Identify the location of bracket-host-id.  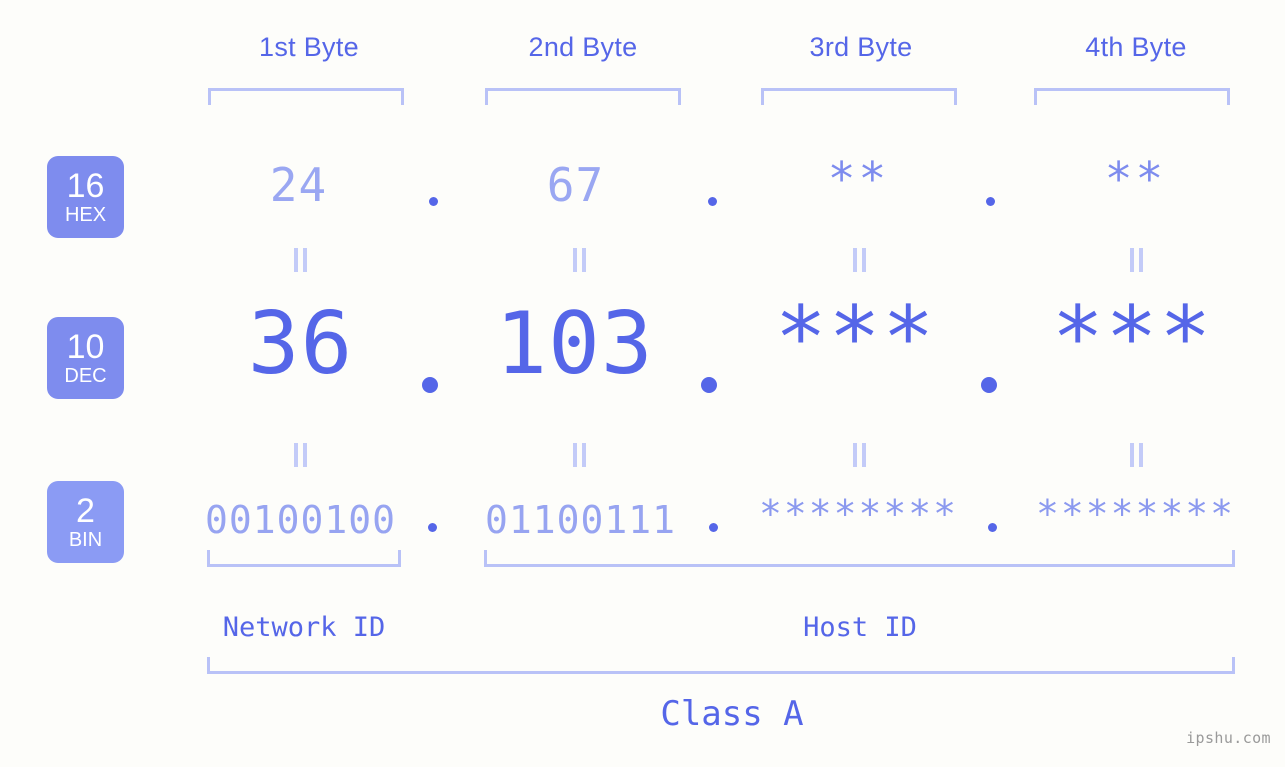
(859, 558).